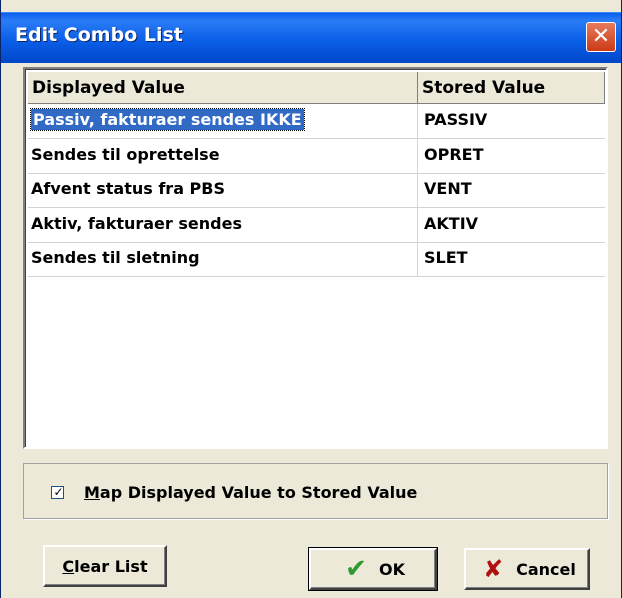 The width and height of the screenshot is (622, 598). What do you see at coordinates (167, 119) in the screenshot?
I see `selected-text: Passiv, fakturaer sendes IKKE` at bounding box center [167, 119].